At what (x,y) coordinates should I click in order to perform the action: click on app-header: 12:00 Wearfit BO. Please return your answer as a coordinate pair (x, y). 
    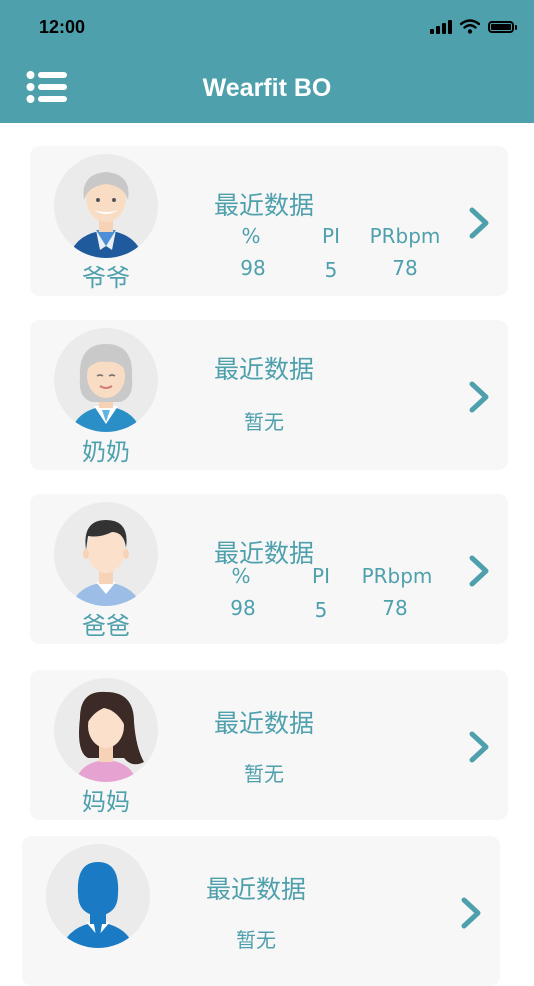
    Looking at the image, I should click on (267, 61).